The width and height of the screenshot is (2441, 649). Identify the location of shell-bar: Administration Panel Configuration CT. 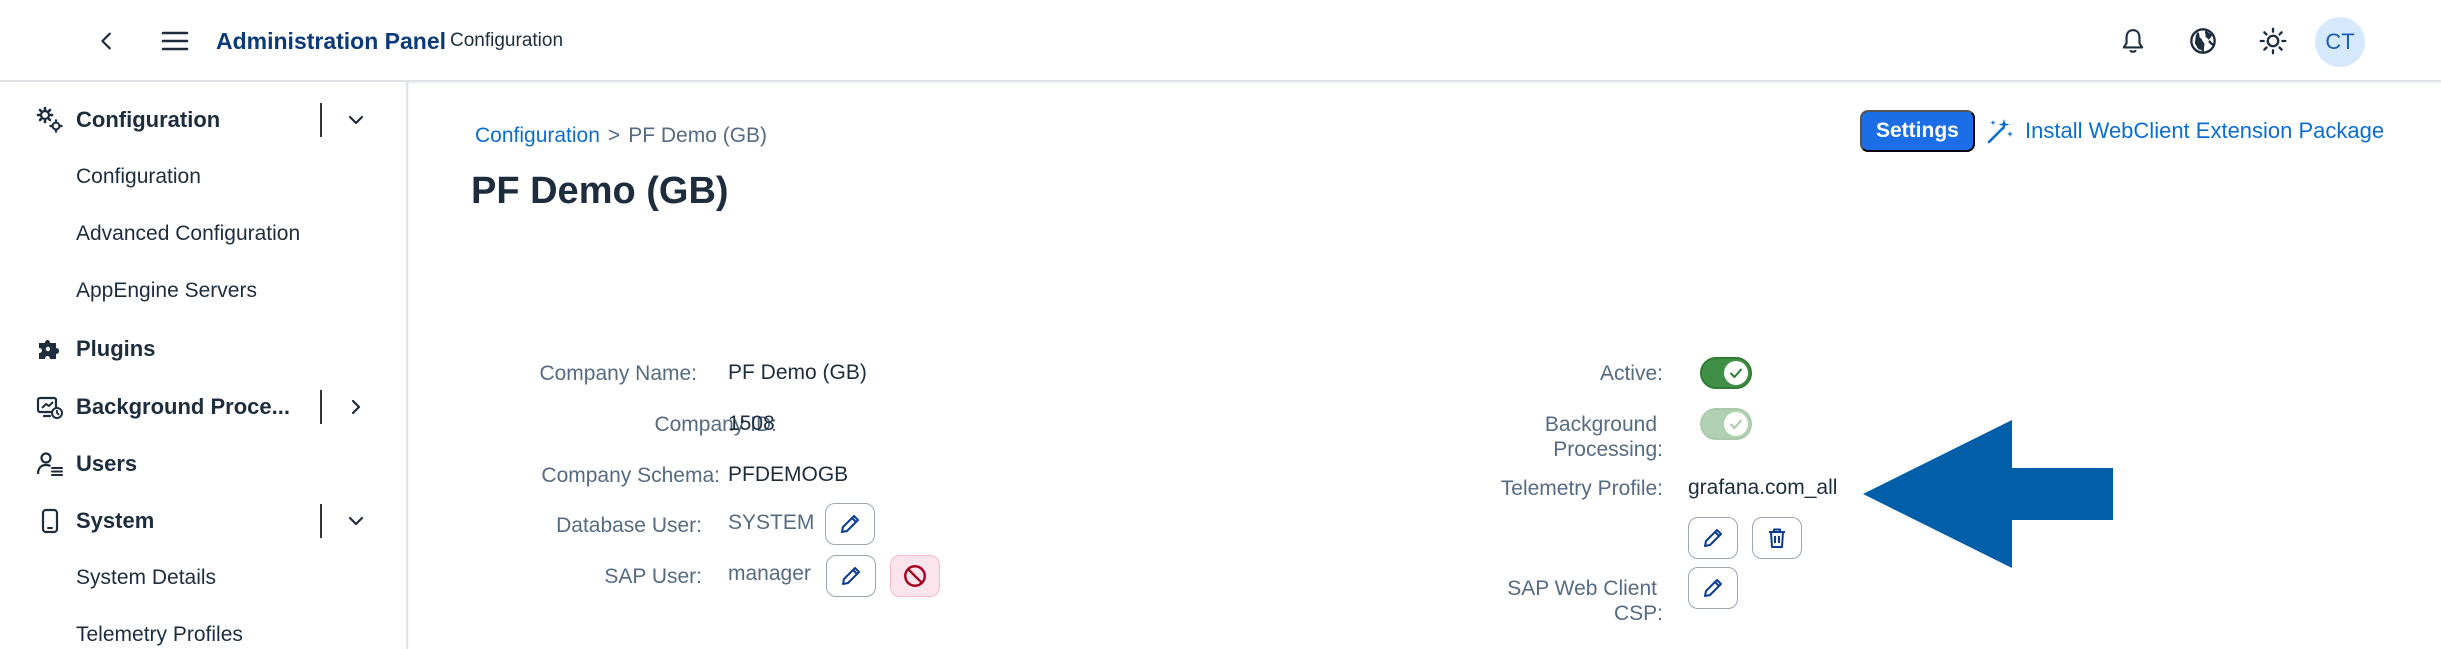
(1220, 41).